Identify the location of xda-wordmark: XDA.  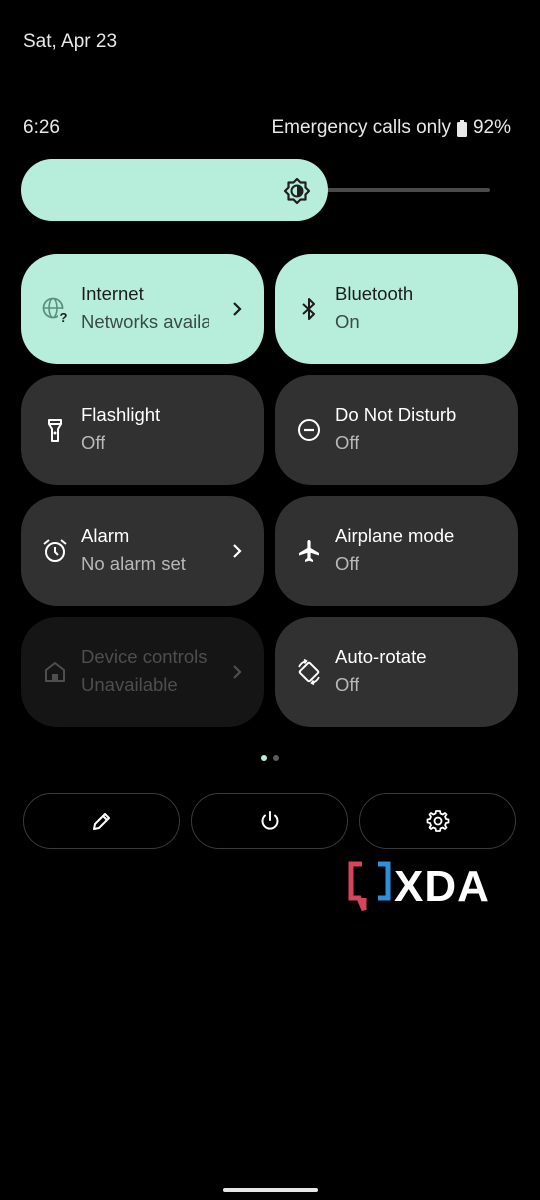
(442, 886).